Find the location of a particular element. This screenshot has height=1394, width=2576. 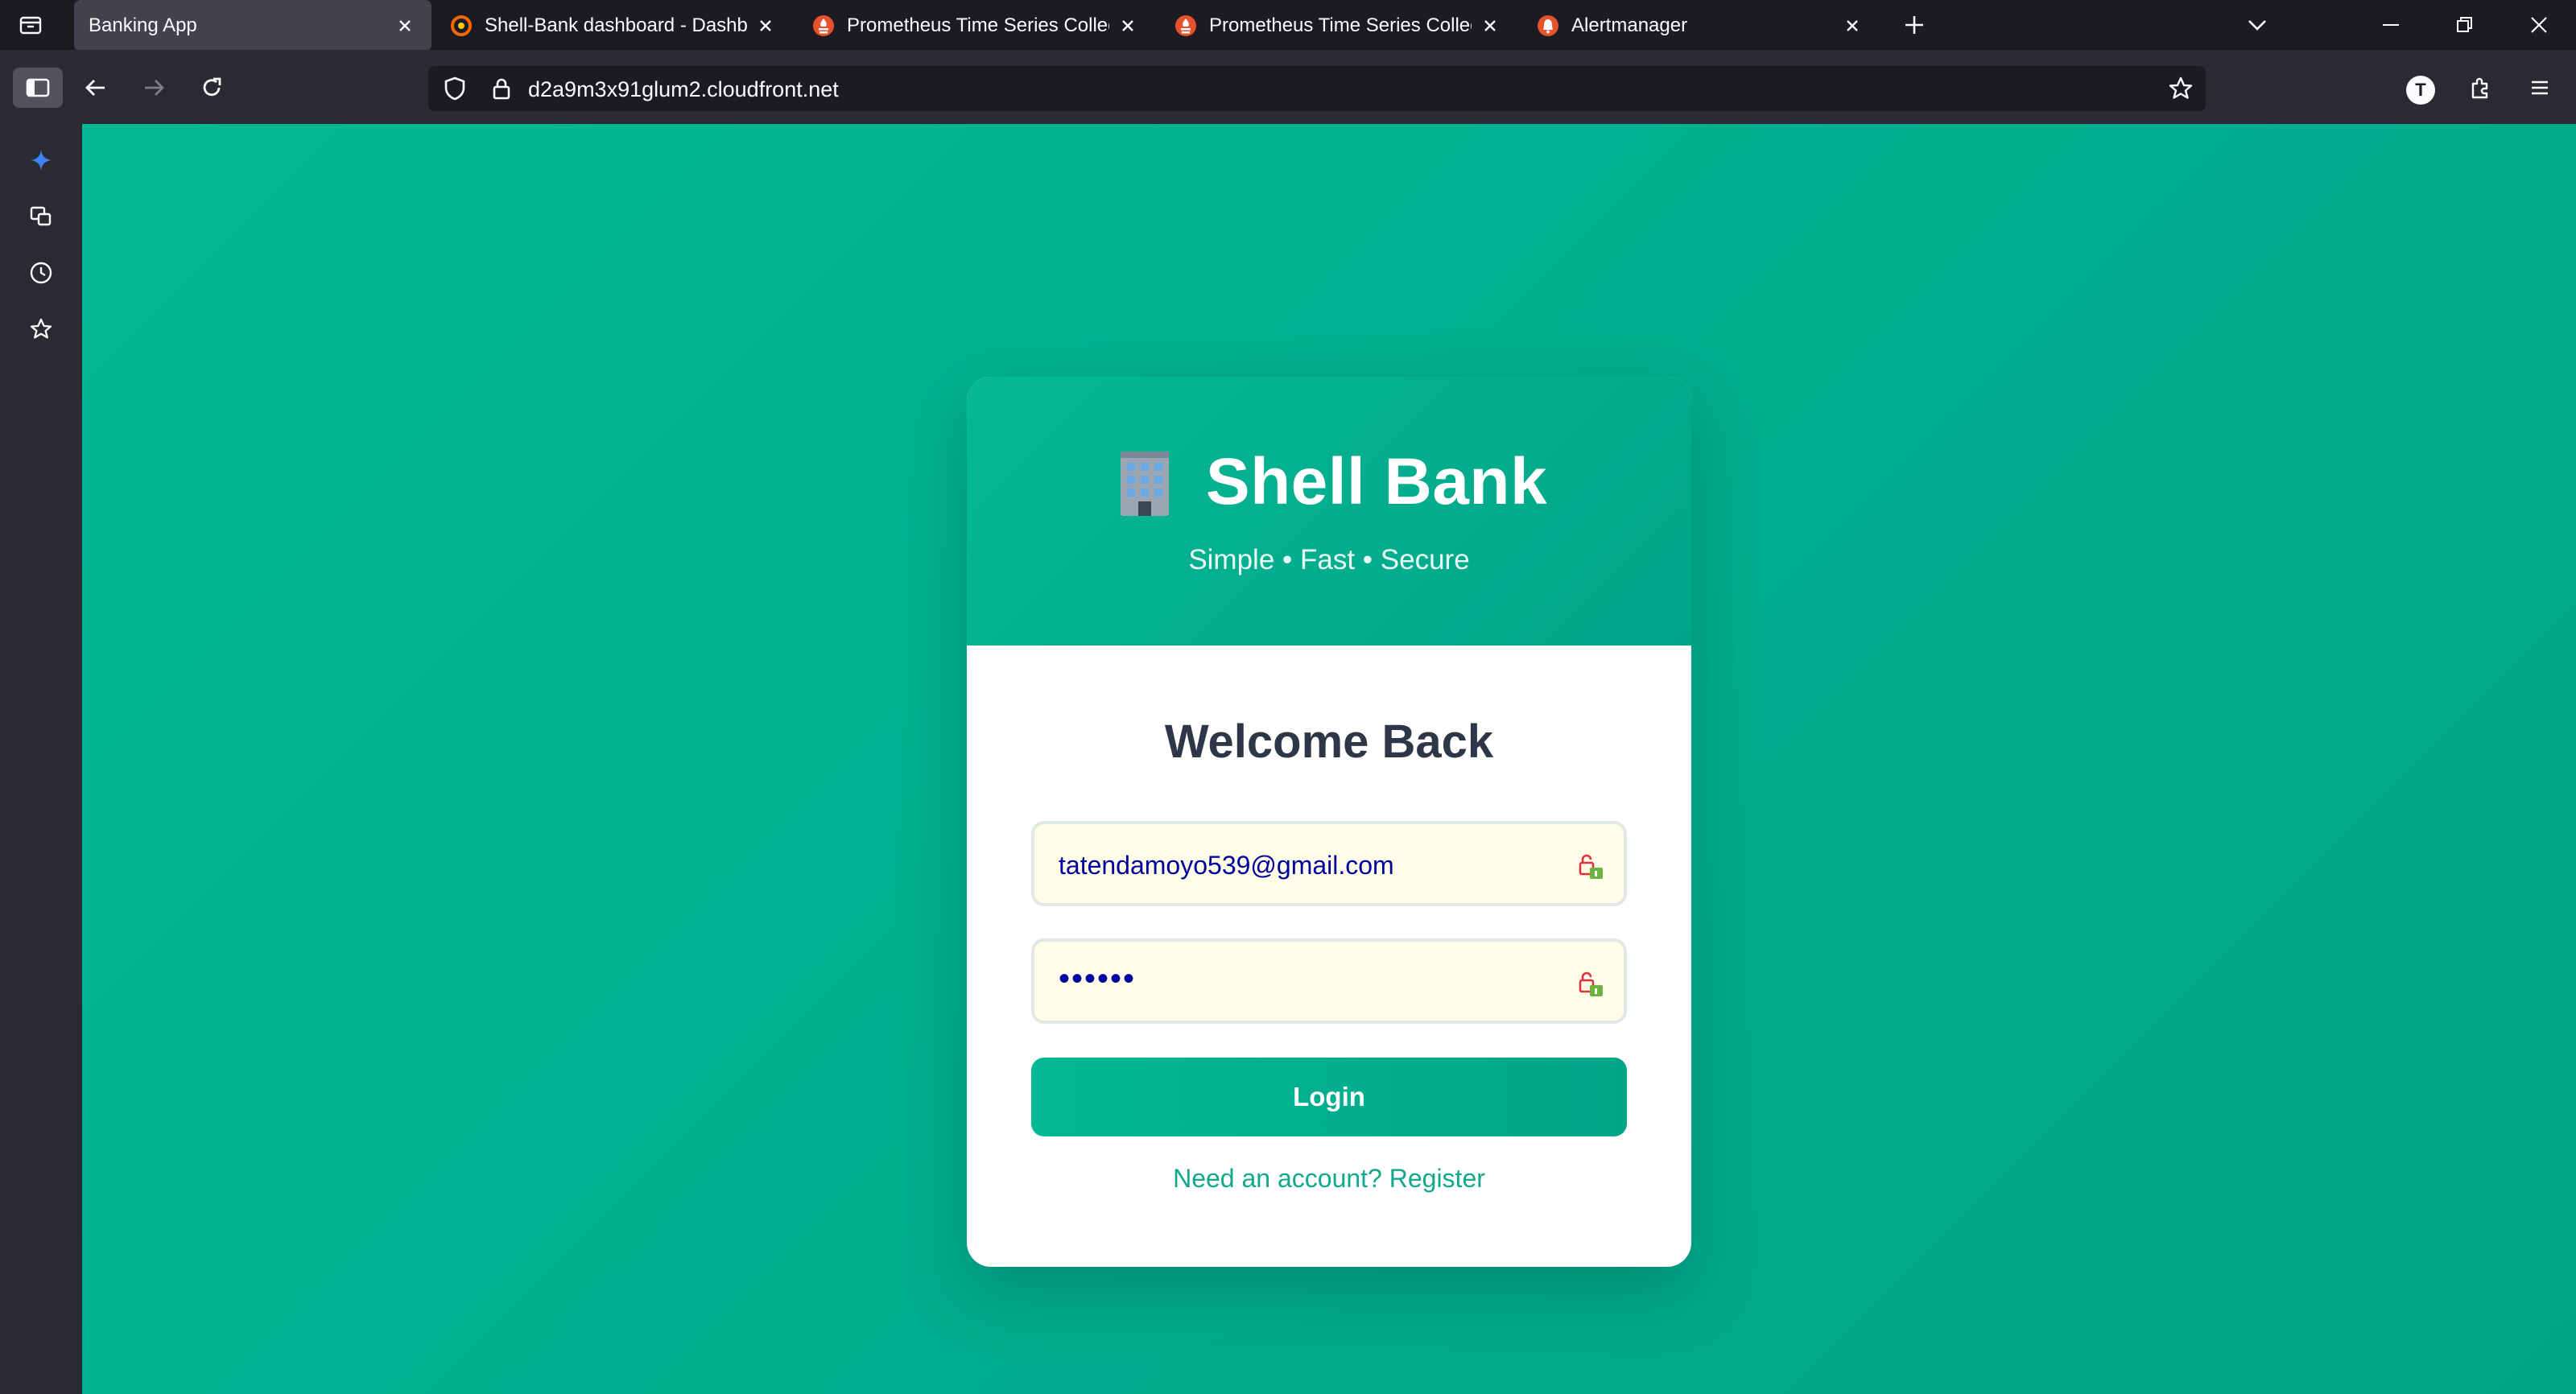

shield-icon is located at coordinates (455, 88).